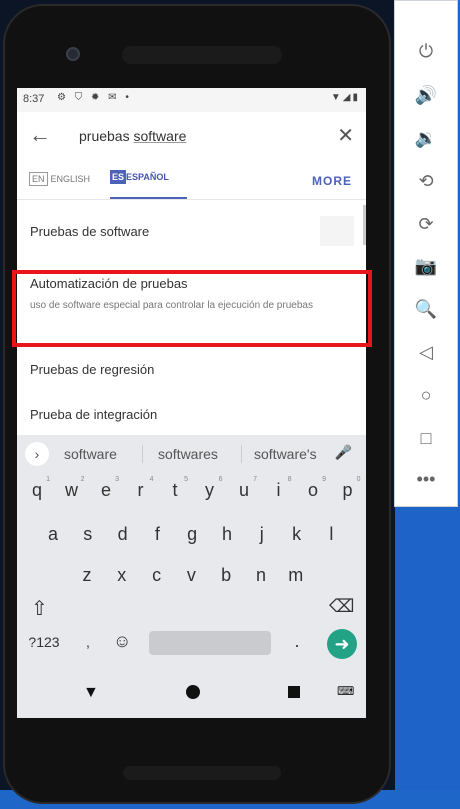  I want to click on key-y: y6, so click(210, 488).